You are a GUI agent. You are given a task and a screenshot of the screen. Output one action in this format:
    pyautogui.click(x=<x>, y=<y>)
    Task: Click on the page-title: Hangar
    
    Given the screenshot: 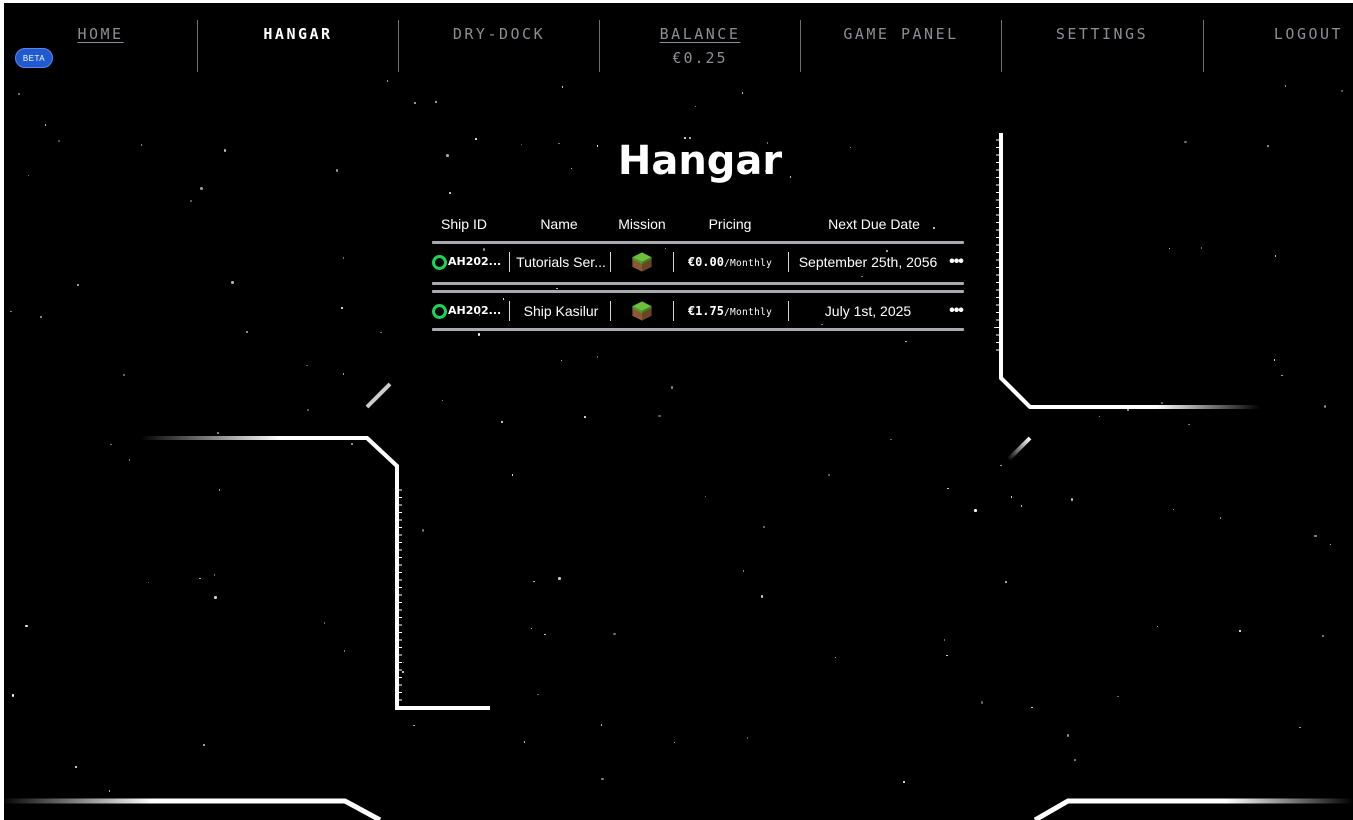 What is the action you would take?
    pyautogui.click(x=700, y=161)
    